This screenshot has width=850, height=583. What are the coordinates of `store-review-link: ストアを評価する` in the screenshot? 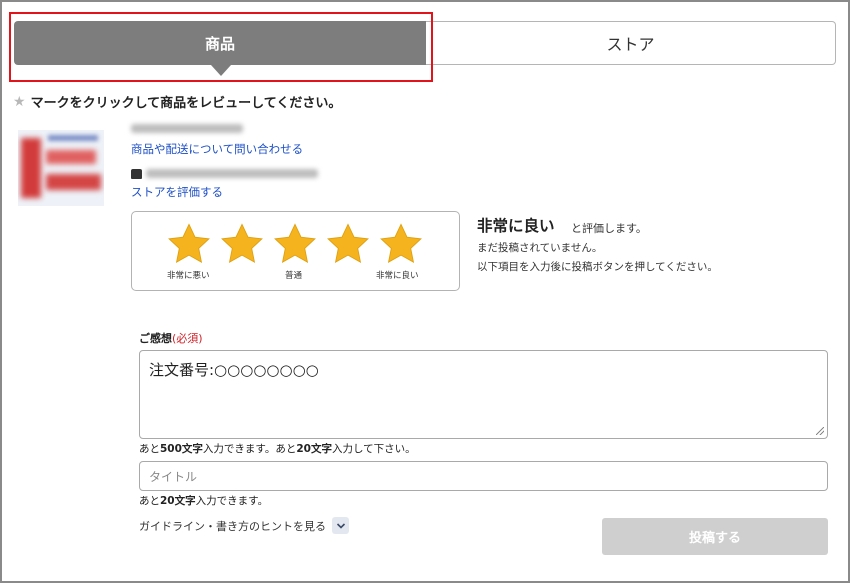 It's located at (177, 192).